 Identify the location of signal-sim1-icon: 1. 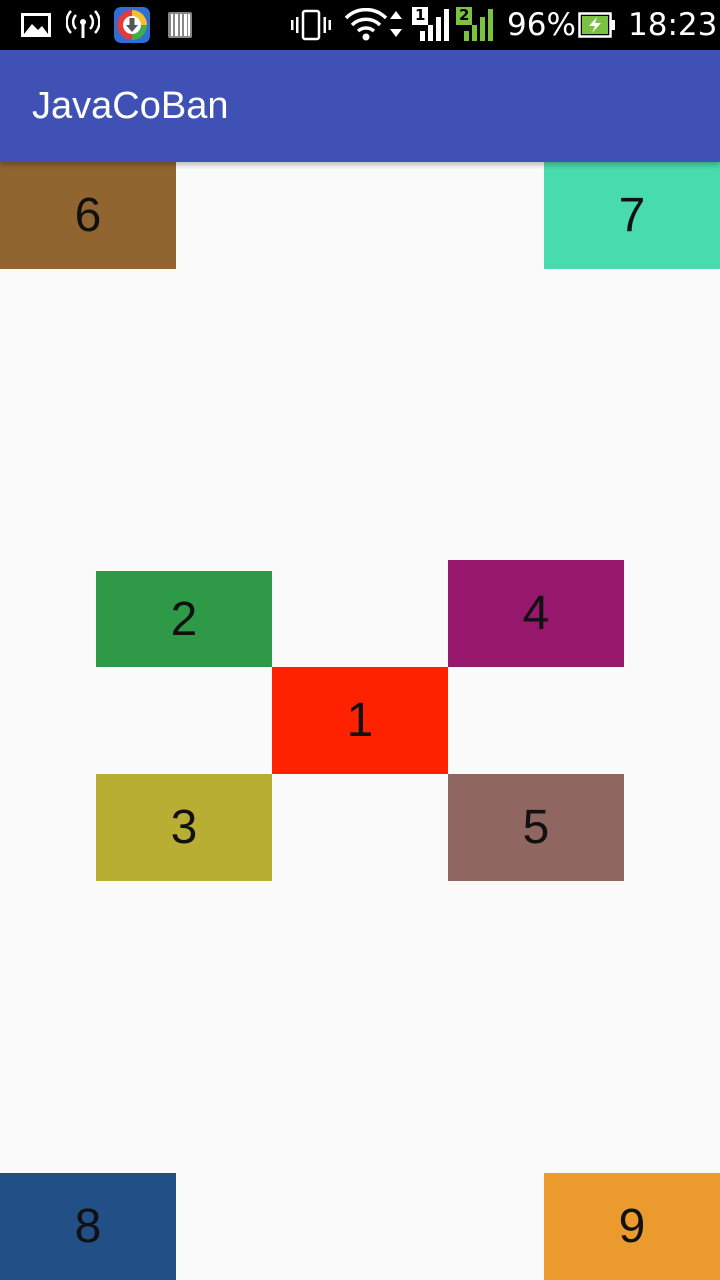
(432, 25).